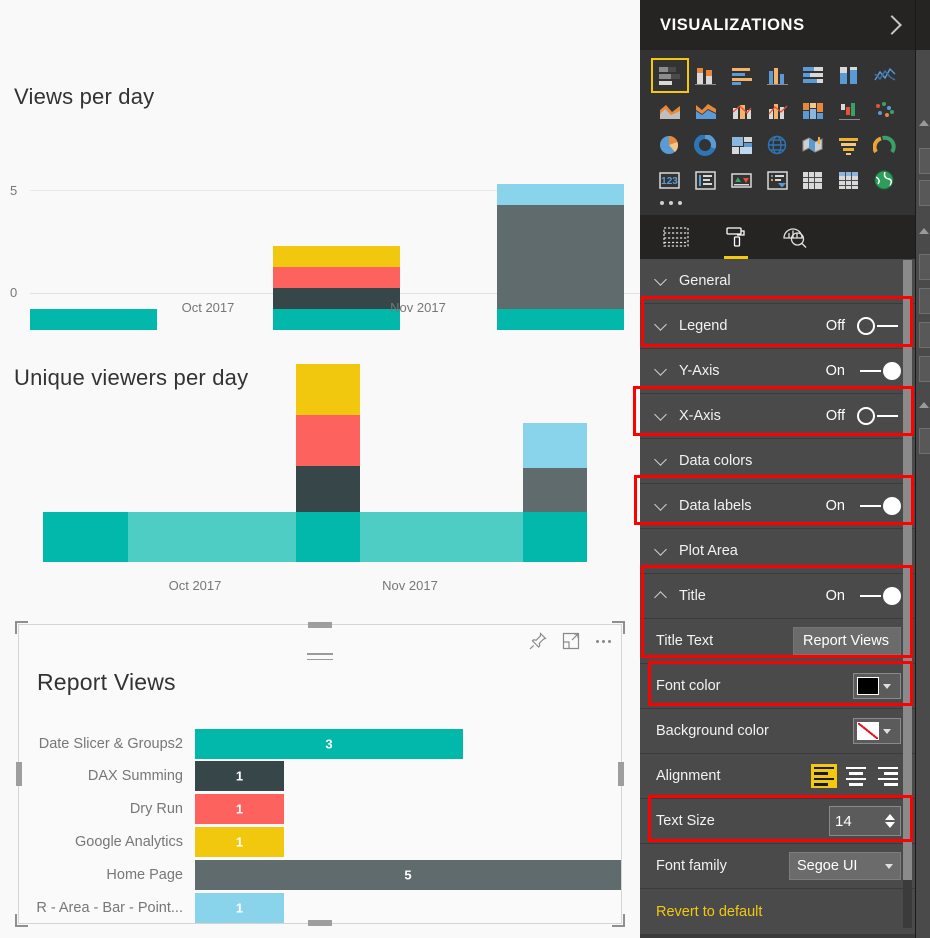 The image size is (930, 938). What do you see at coordinates (320, 658) in the screenshot?
I see `drag-grip-icon` at bounding box center [320, 658].